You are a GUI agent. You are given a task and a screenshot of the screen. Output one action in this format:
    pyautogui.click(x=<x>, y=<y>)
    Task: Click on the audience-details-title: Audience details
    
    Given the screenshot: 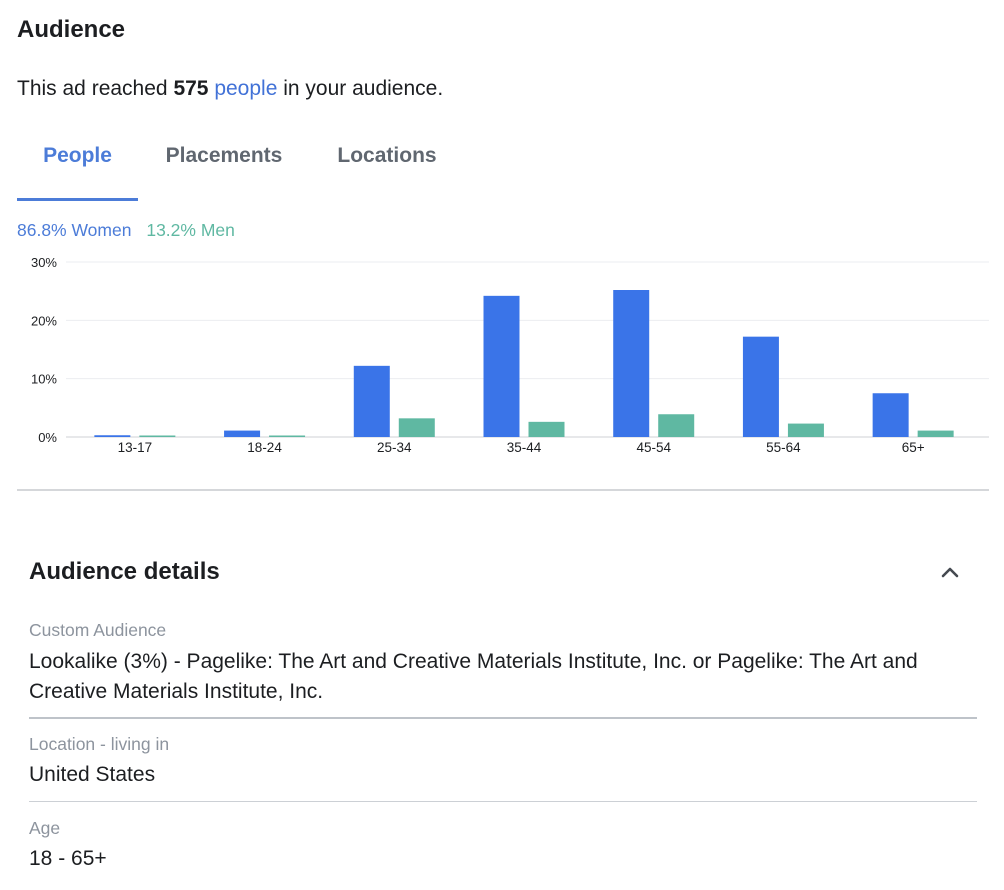 What is the action you would take?
    pyautogui.click(x=124, y=571)
    